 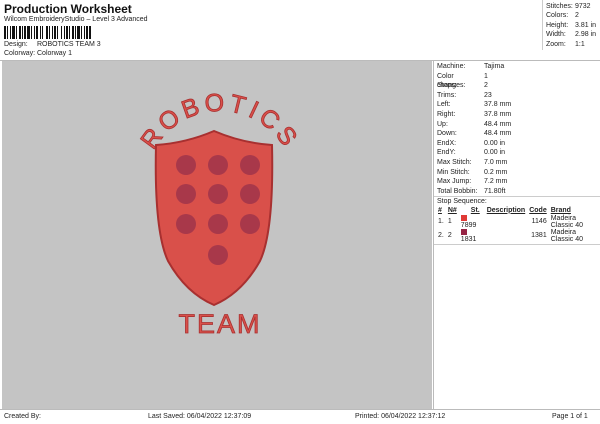 I want to click on detail-row: Trims: 23, so click(x=517, y=96).